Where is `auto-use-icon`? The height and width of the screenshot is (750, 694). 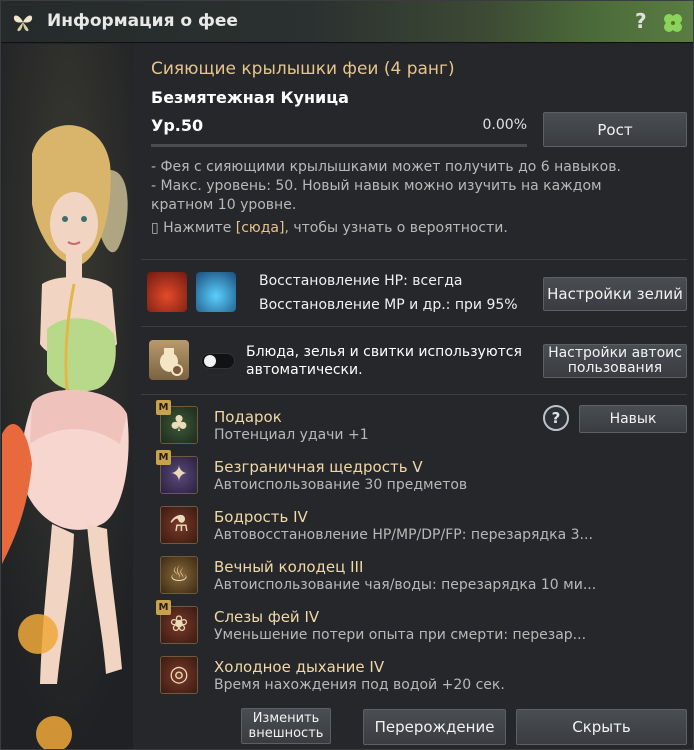
auto-use-icon is located at coordinates (169, 360).